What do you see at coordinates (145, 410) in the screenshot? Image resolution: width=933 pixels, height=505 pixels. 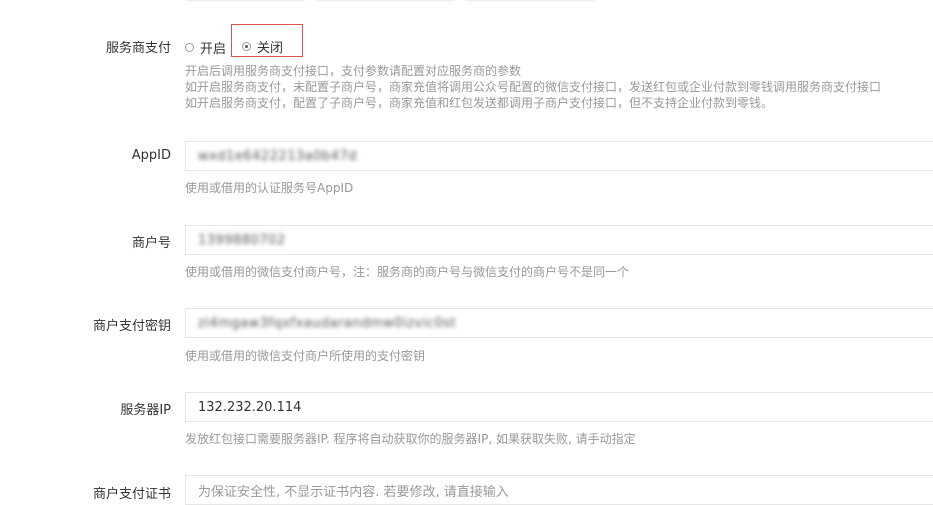 I see `server-ip-label: 服务器IP` at bounding box center [145, 410].